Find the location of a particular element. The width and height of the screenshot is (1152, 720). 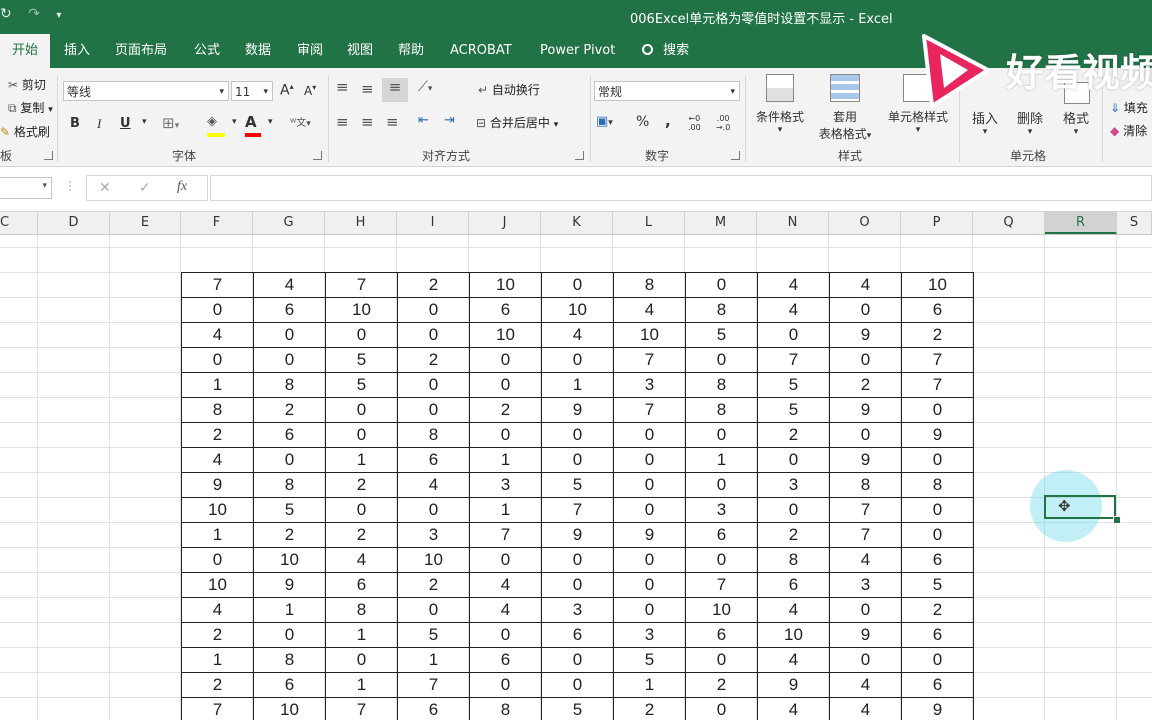

decrease-decimal-button: .00 →.0 is located at coordinates (723, 123).